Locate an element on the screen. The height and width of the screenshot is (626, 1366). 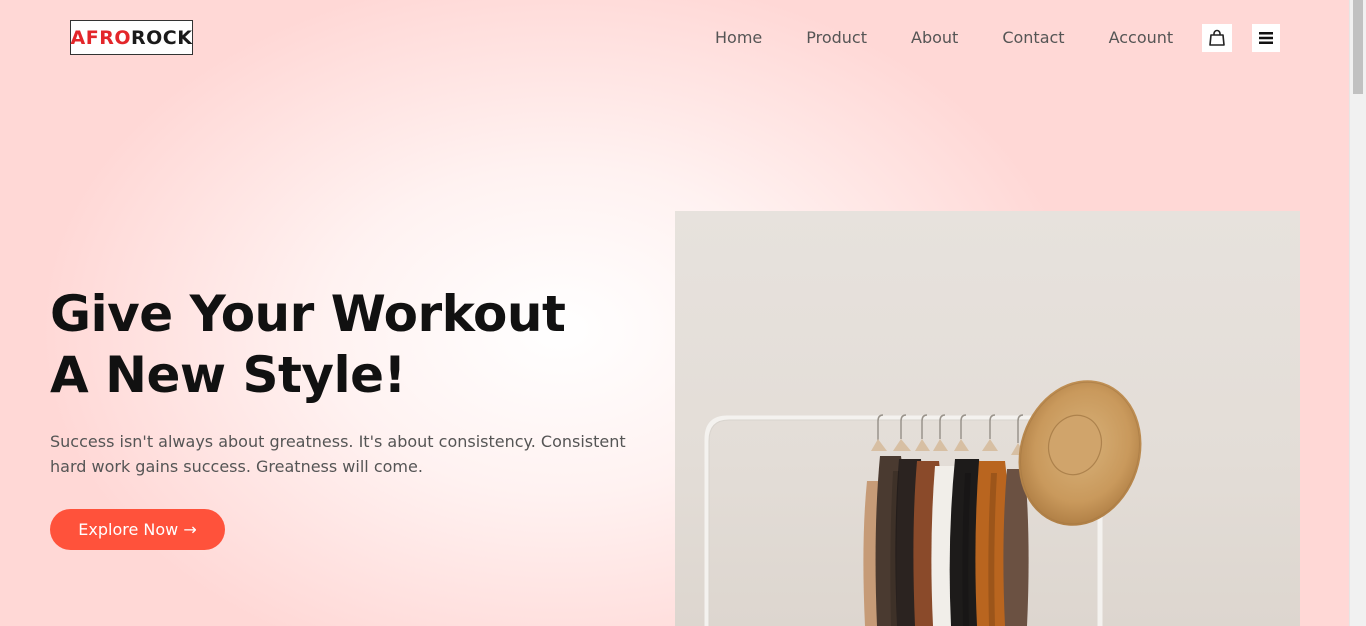
shopping-bag-icon is located at coordinates (1217, 37).